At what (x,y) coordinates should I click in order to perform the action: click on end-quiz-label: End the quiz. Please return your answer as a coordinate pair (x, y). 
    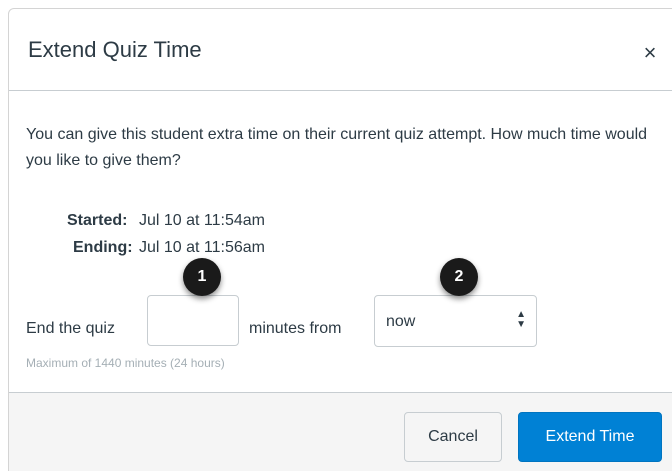
    Looking at the image, I should click on (70, 328).